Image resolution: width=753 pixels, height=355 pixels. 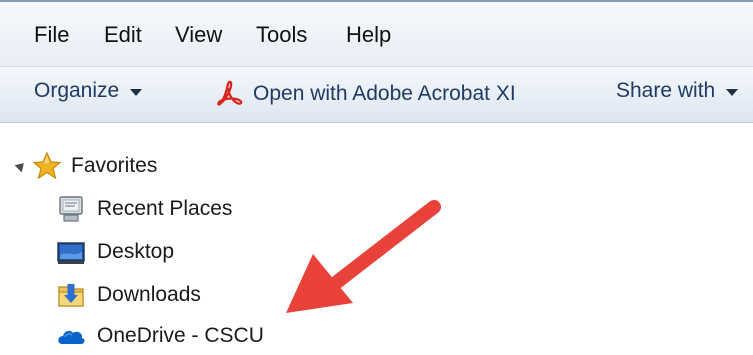 I want to click on menu-file: File, so click(x=51, y=35).